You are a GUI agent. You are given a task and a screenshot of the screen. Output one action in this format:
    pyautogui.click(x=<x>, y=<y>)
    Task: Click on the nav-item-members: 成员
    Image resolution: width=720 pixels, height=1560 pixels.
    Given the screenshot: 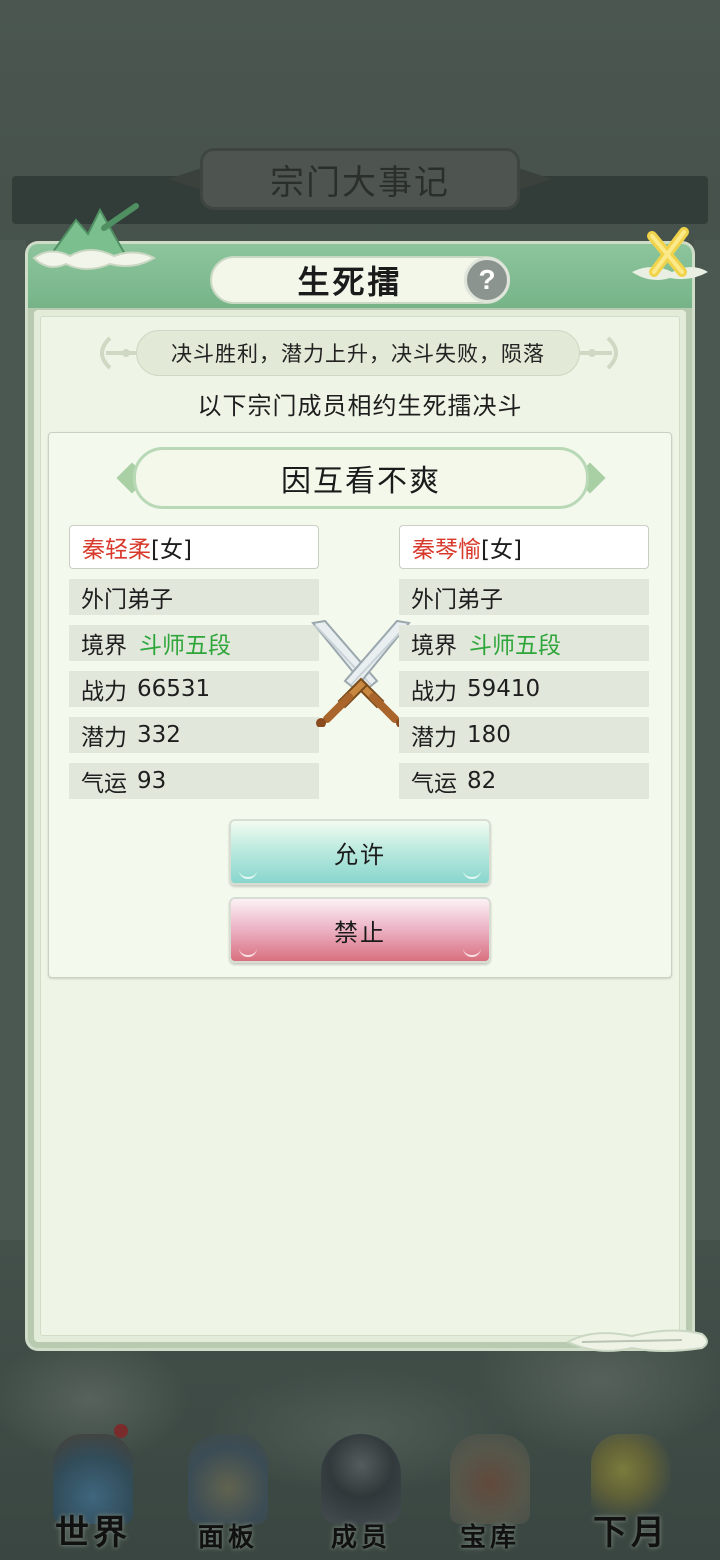 What is the action you would take?
    pyautogui.click(x=361, y=1490)
    